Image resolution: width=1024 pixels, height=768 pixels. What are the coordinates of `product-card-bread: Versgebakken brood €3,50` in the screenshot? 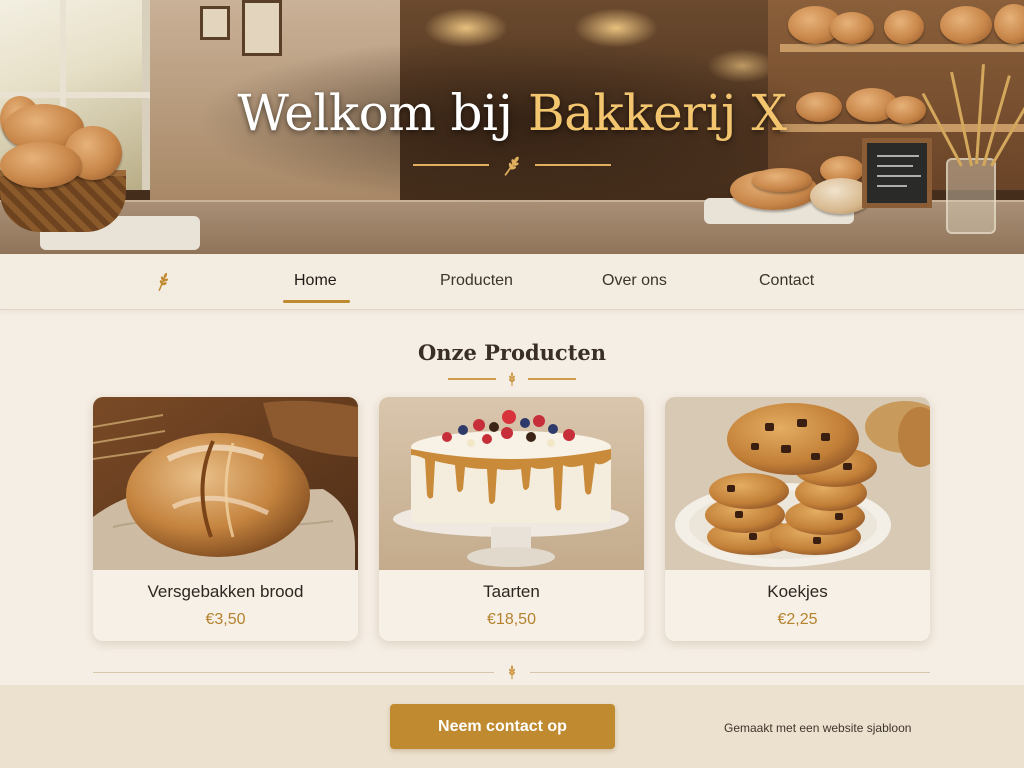 It's located at (225, 519).